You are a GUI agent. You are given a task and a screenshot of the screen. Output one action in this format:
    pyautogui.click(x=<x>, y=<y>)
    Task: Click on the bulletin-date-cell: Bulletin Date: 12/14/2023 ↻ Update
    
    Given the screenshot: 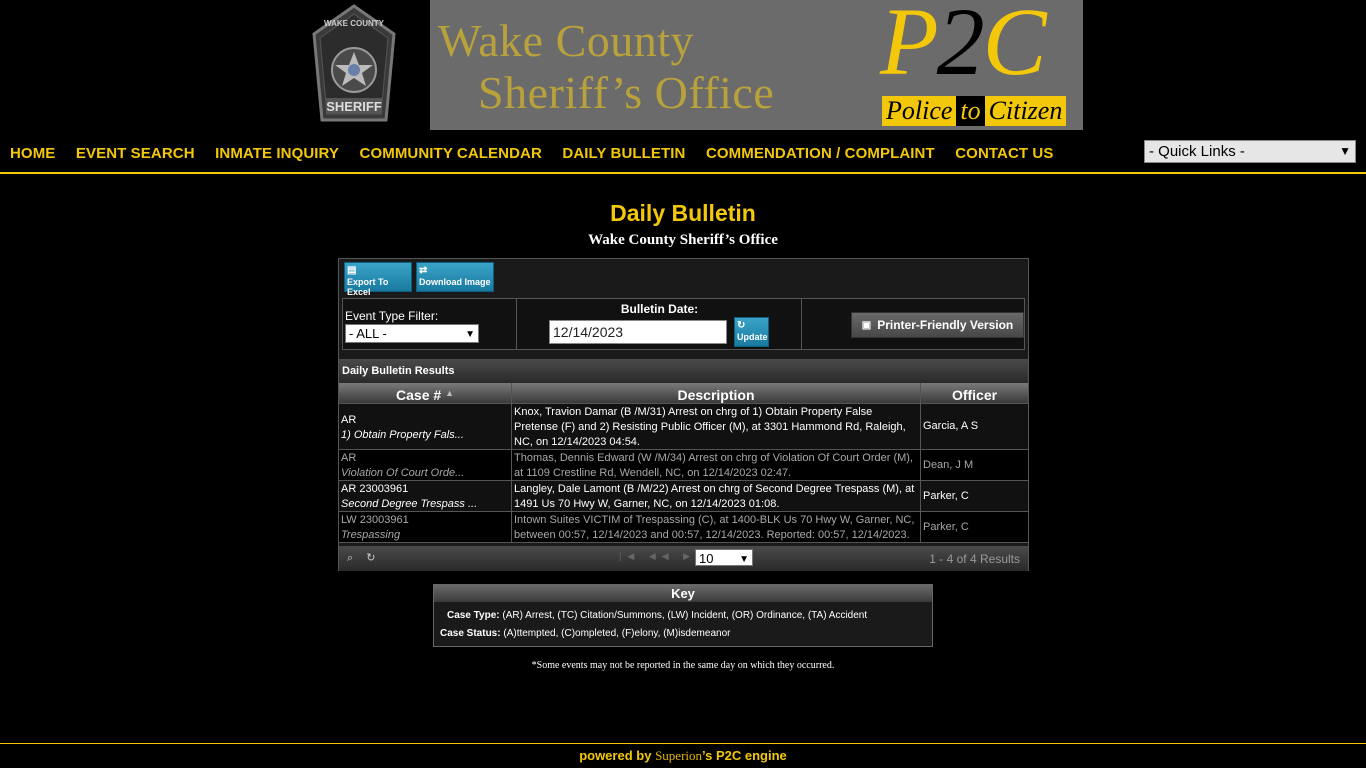 What is the action you would take?
    pyautogui.click(x=659, y=324)
    